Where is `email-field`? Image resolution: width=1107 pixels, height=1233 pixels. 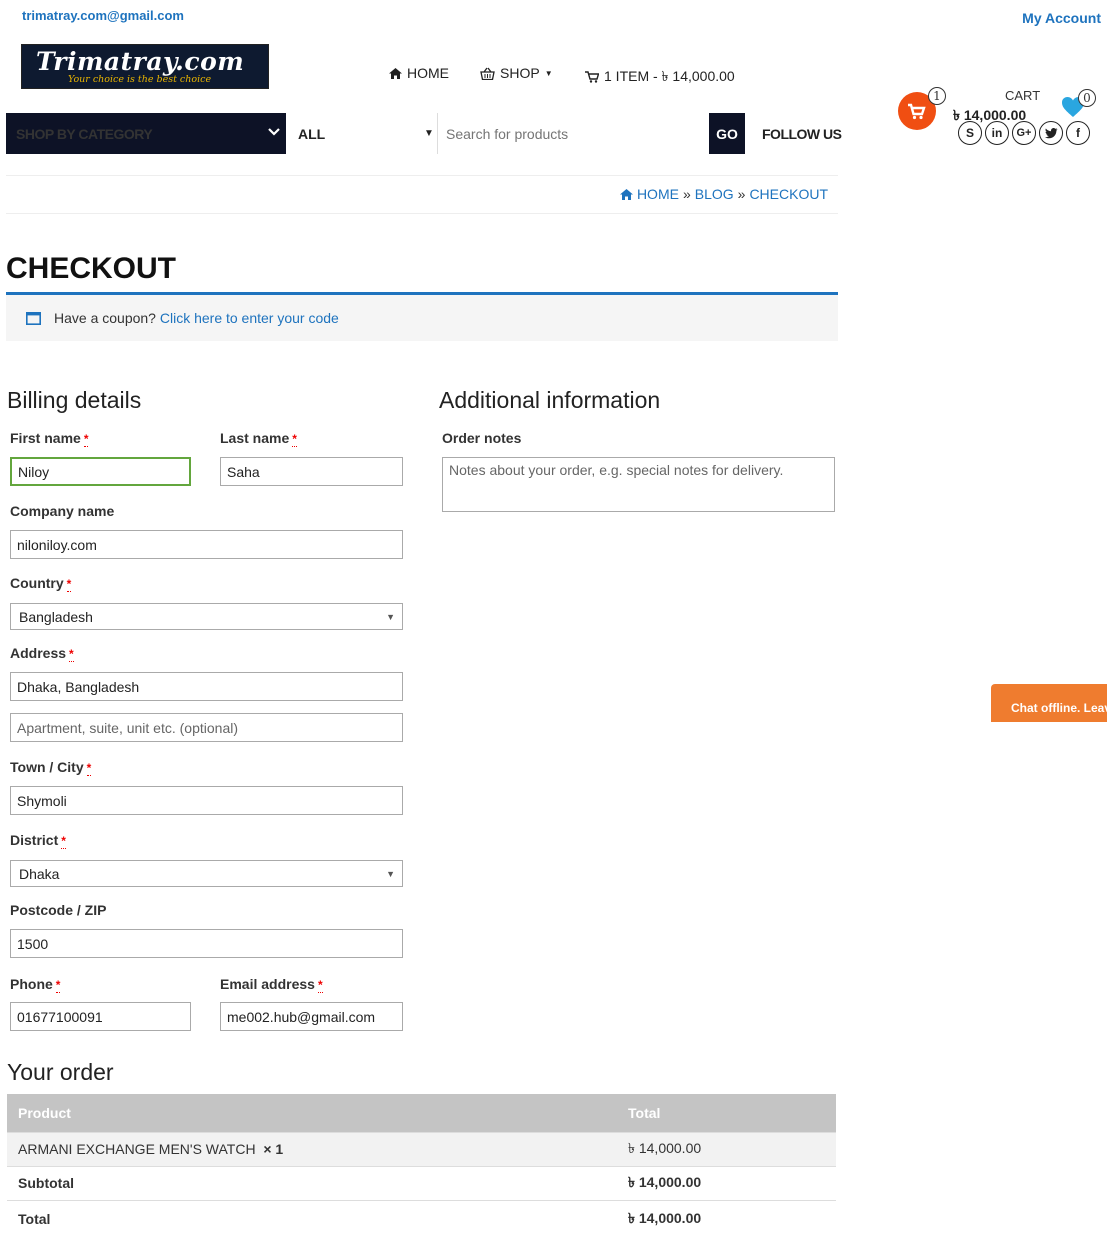 email-field is located at coordinates (311, 1016).